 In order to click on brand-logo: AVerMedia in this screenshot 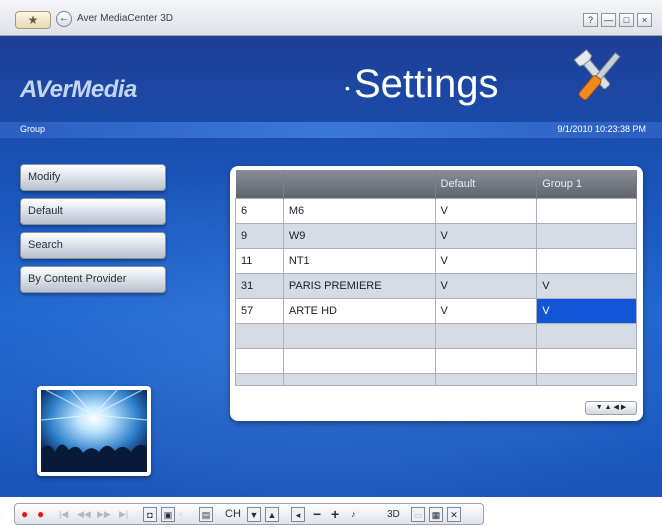, I will do `click(78, 89)`.